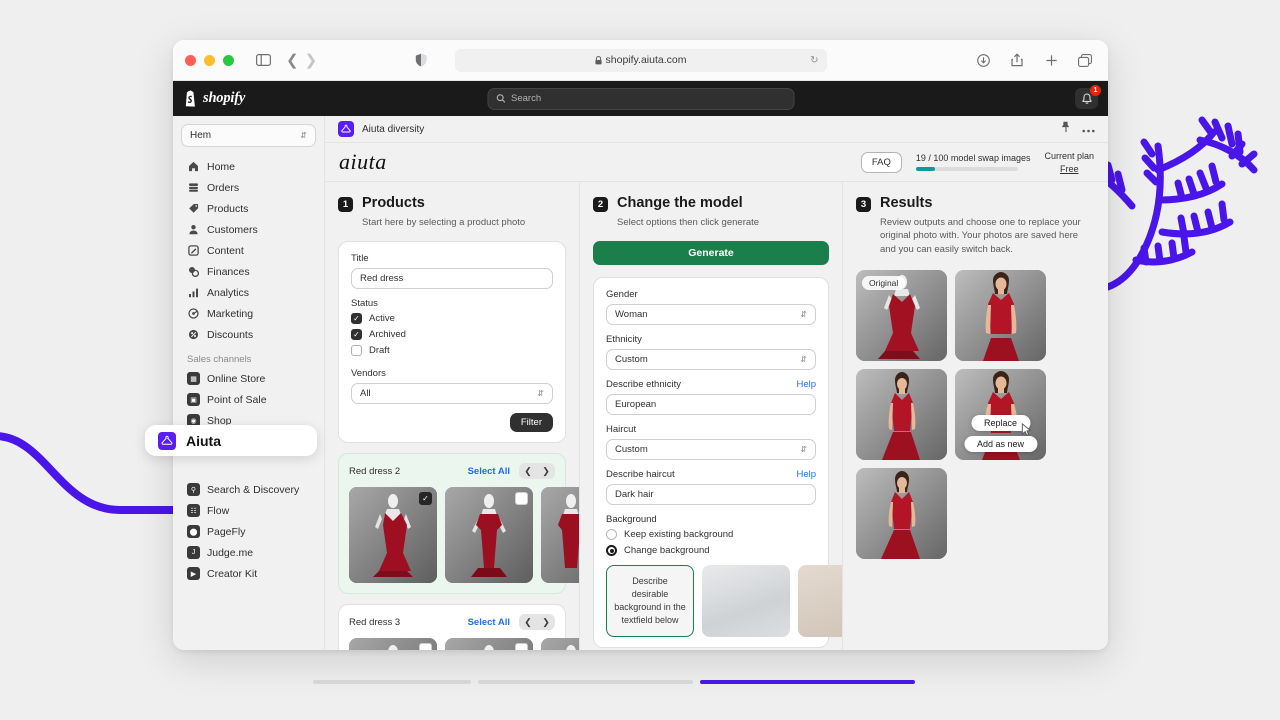 The height and width of the screenshot is (720, 1280). Describe the element at coordinates (248, 250) in the screenshot. I see `sidebar-item-content: Content` at that location.